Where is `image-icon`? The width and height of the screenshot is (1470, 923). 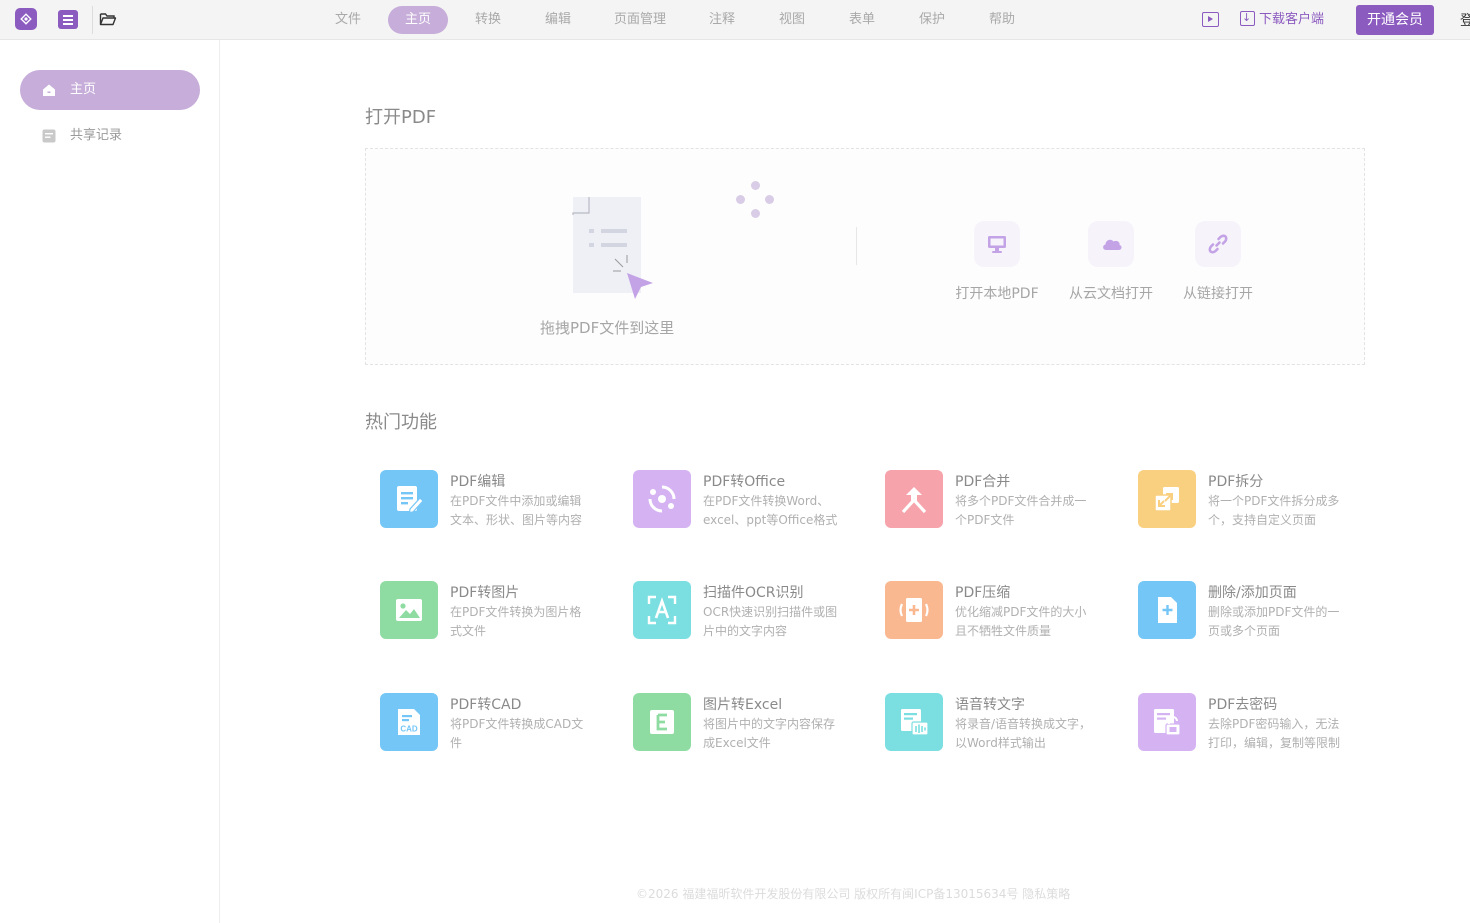 image-icon is located at coordinates (409, 610).